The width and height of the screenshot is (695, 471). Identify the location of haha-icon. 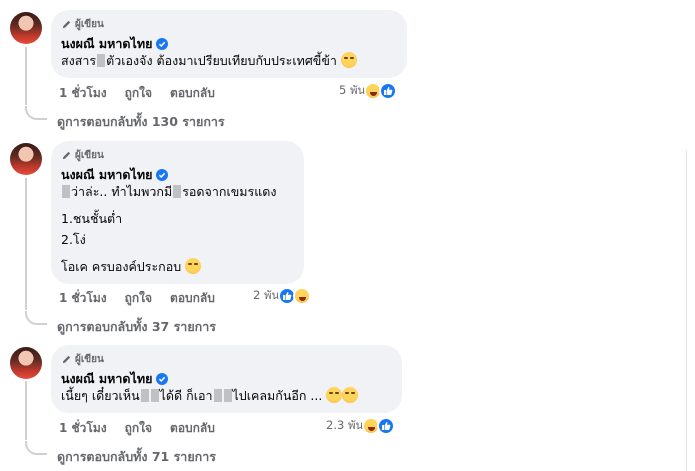
(302, 296).